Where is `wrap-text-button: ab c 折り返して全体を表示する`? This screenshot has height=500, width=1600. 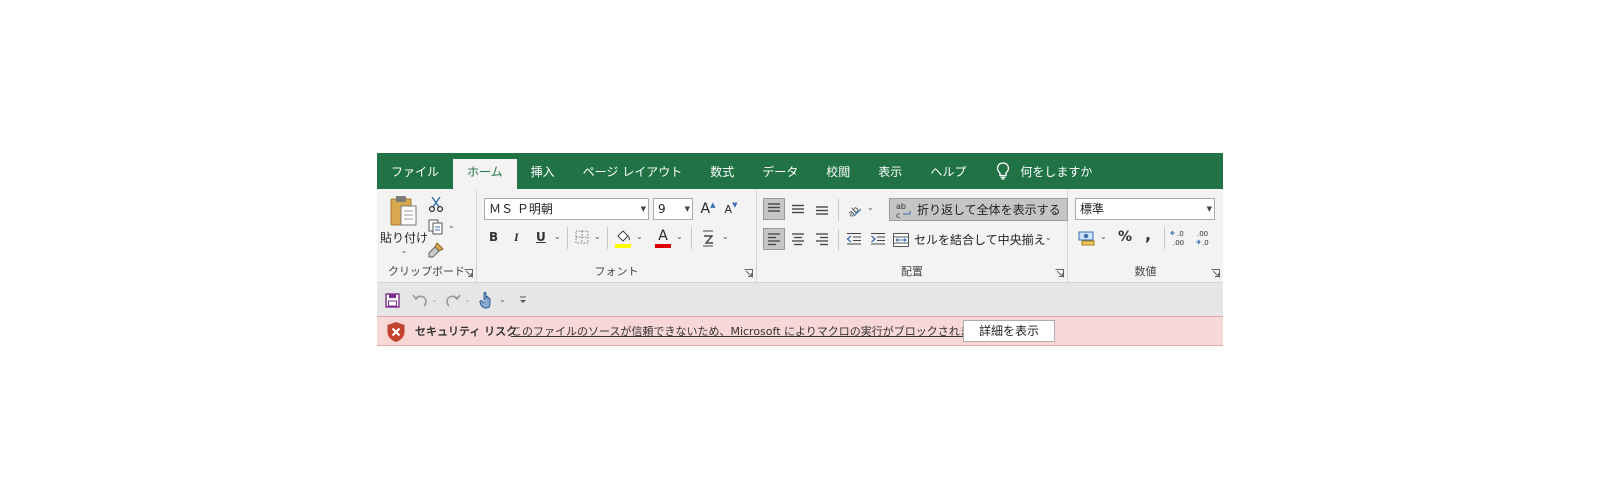
wrap-text-button: ab c 折り返して全体を表示する is located at coordinates (978, 209).